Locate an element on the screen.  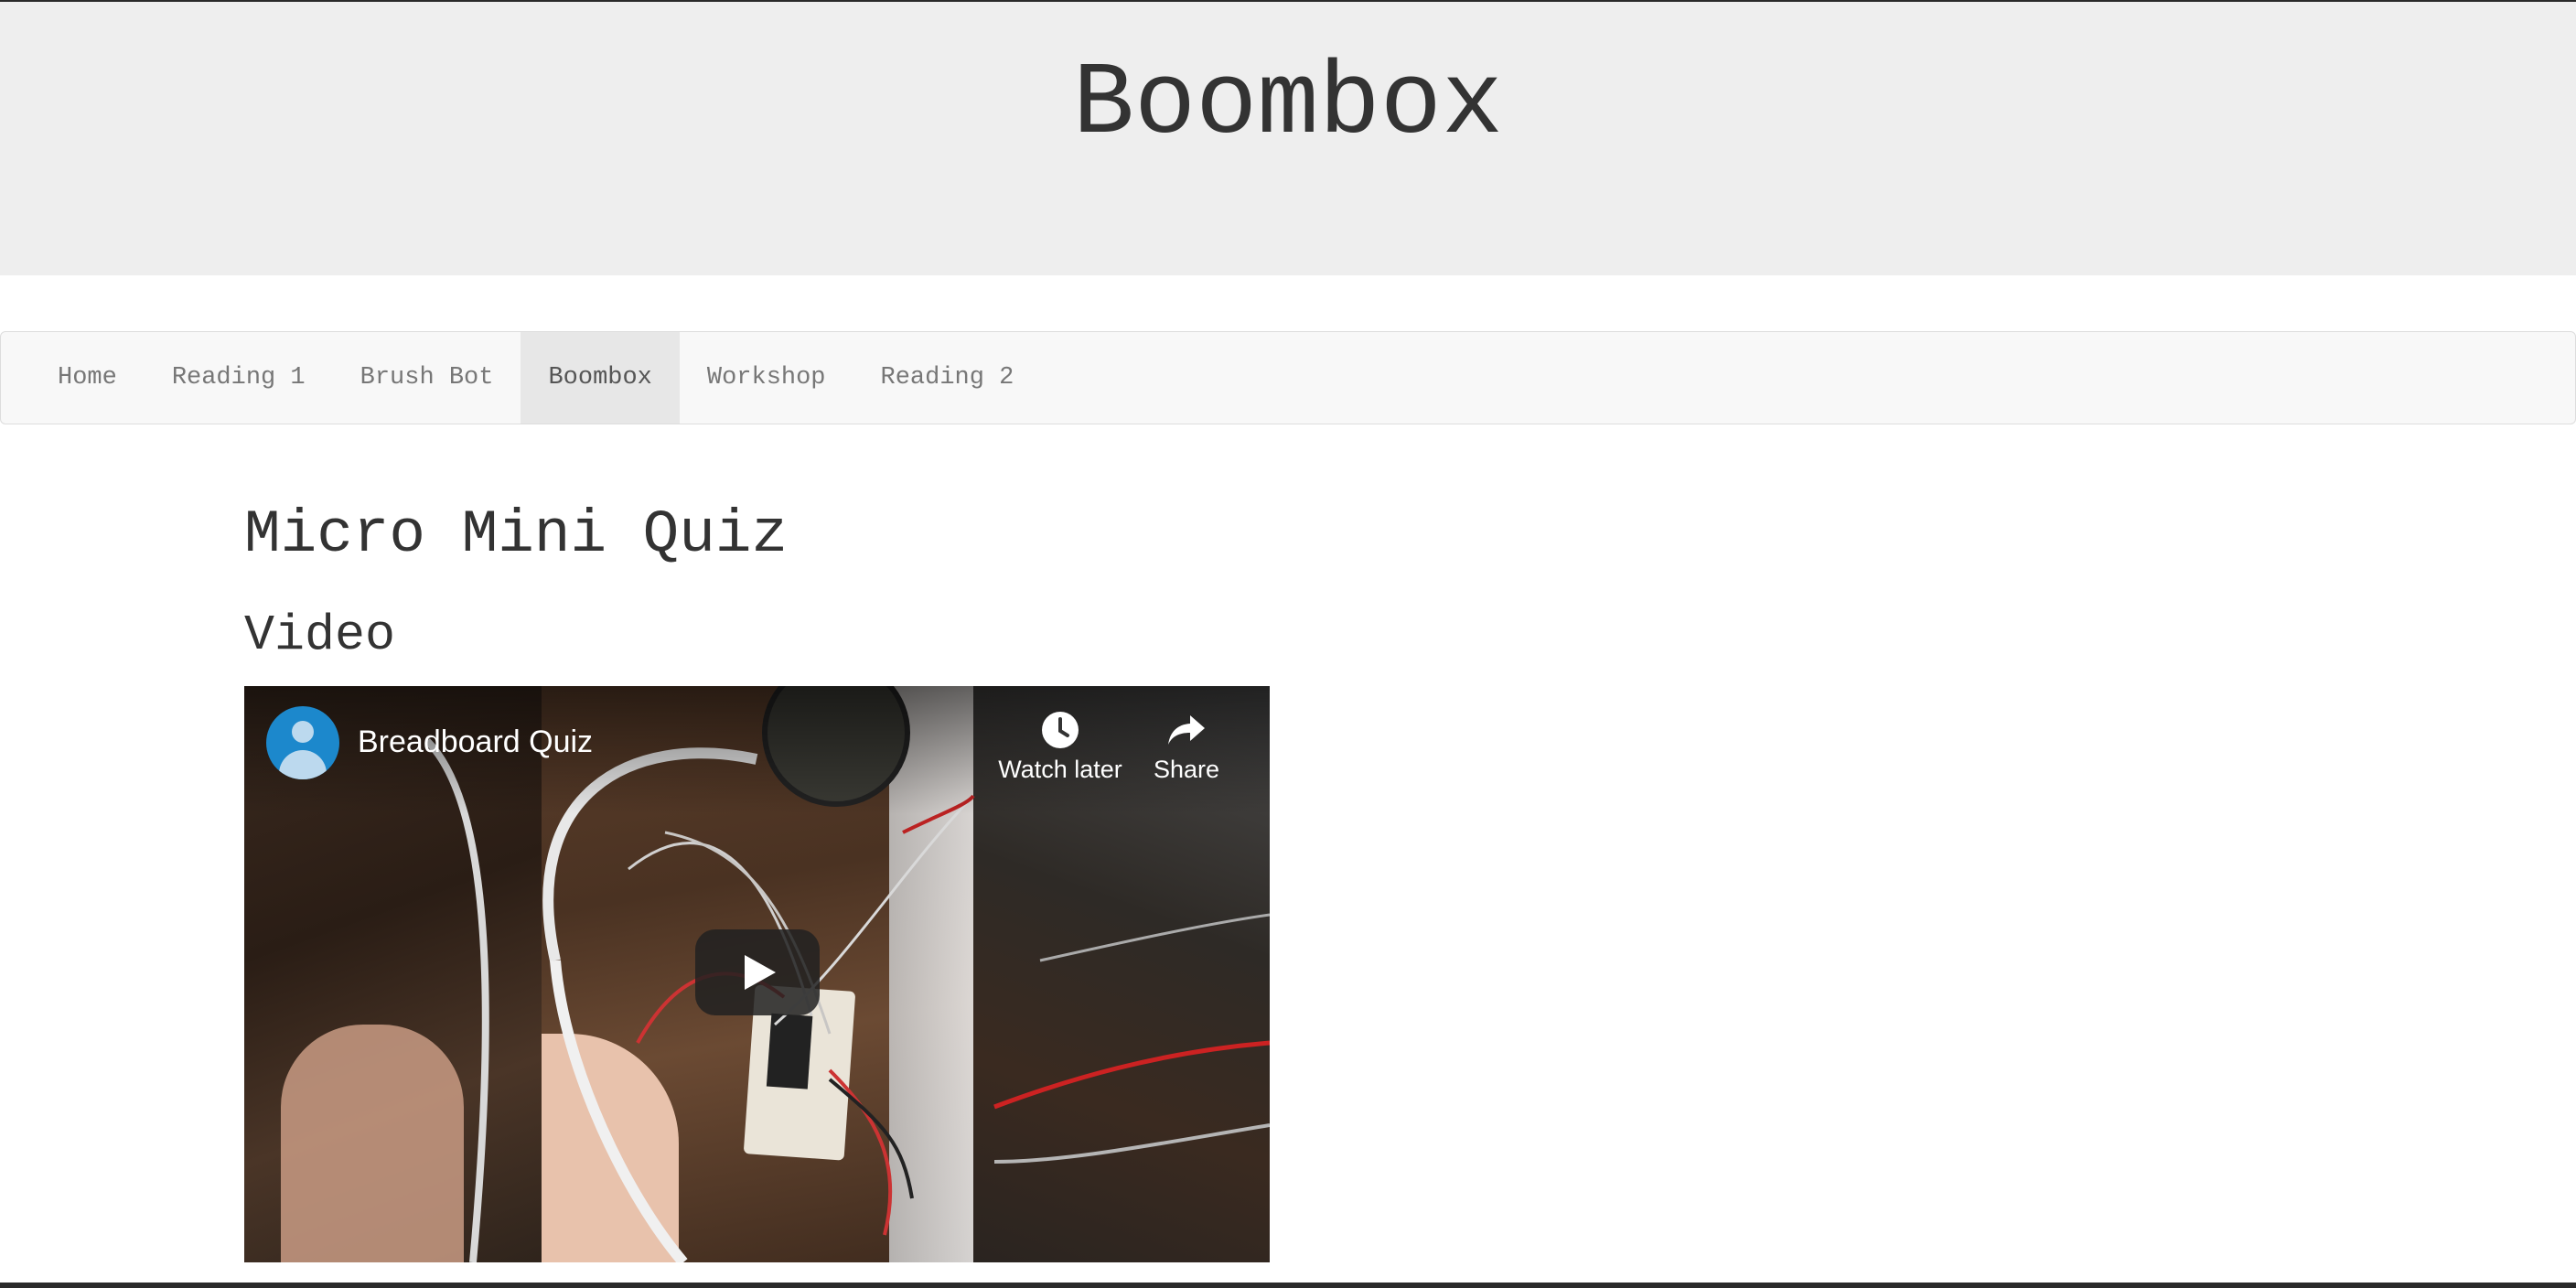
share-button: Share is located at coordinates (1187, 747).